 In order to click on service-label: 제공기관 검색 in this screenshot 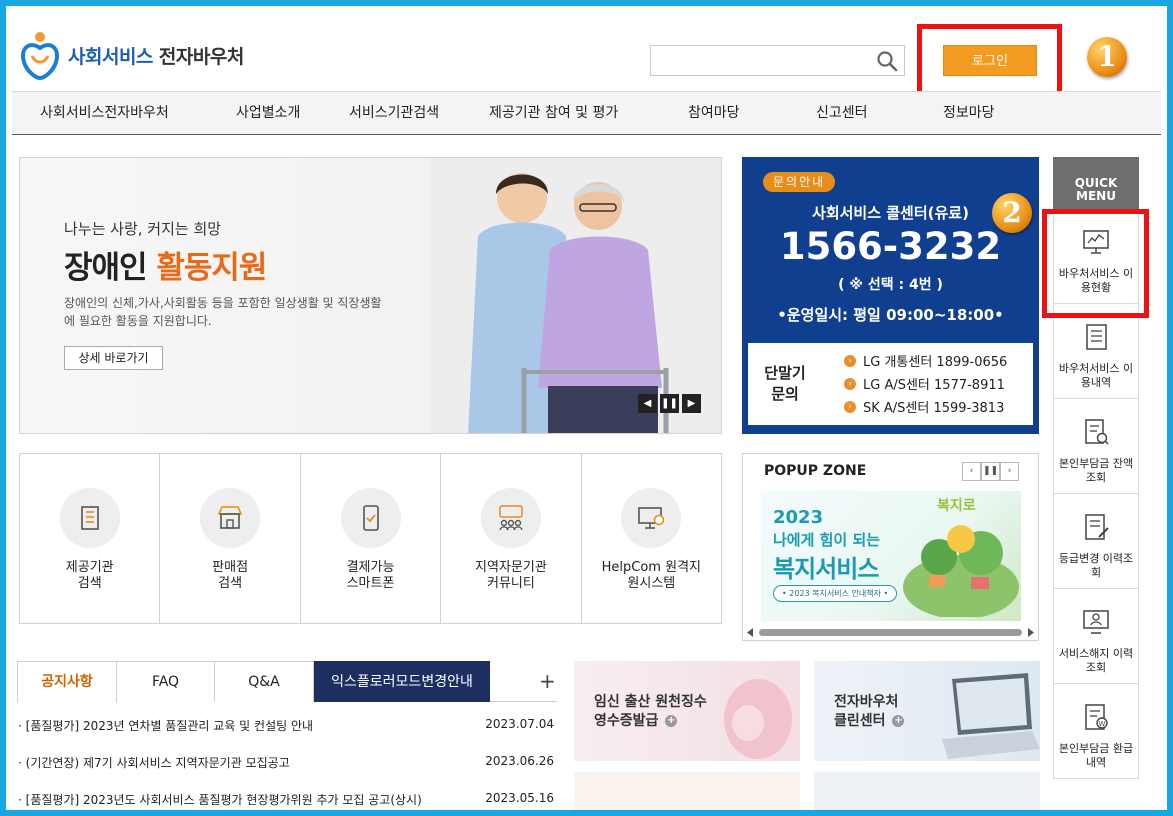, I will do `click(89, 575)`.